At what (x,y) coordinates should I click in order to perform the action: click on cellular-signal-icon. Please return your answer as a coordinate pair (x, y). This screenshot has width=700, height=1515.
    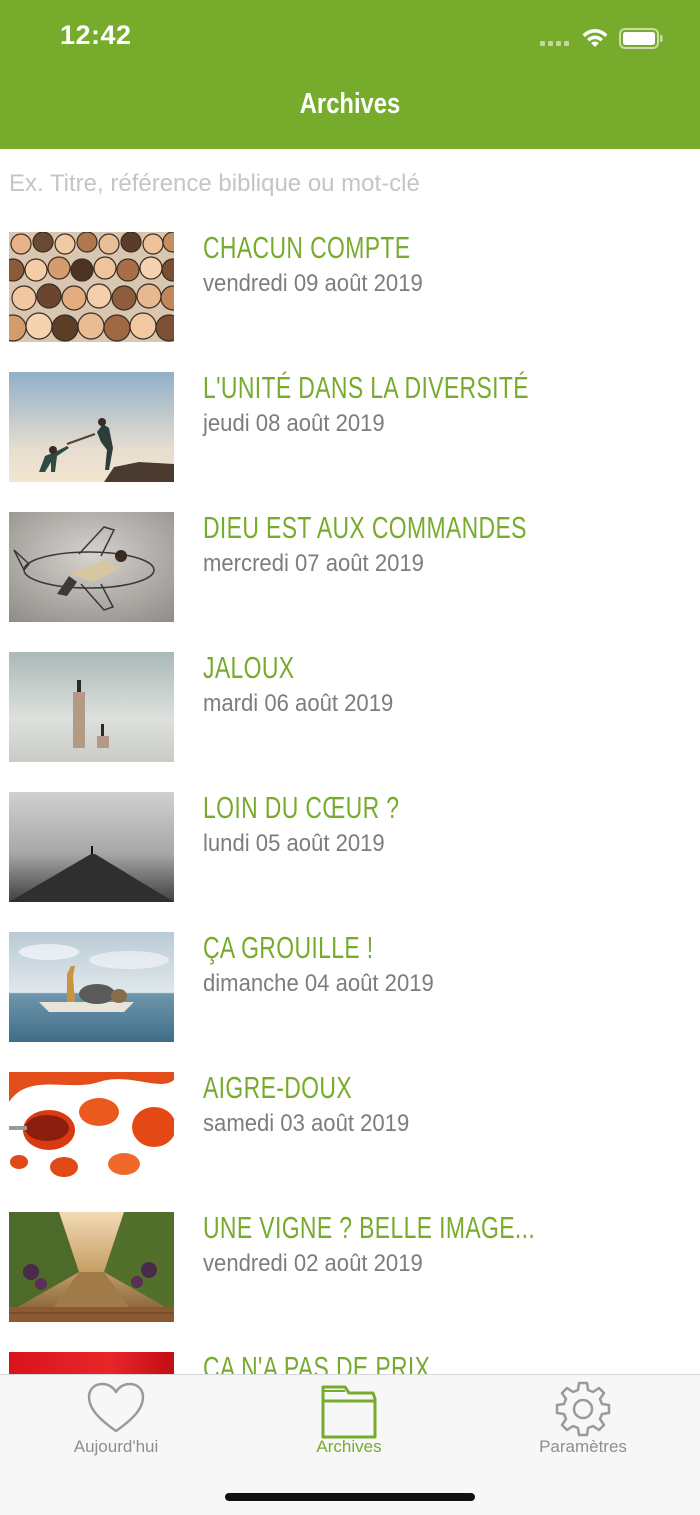
    Looking at the image, I should click on (554, 43).